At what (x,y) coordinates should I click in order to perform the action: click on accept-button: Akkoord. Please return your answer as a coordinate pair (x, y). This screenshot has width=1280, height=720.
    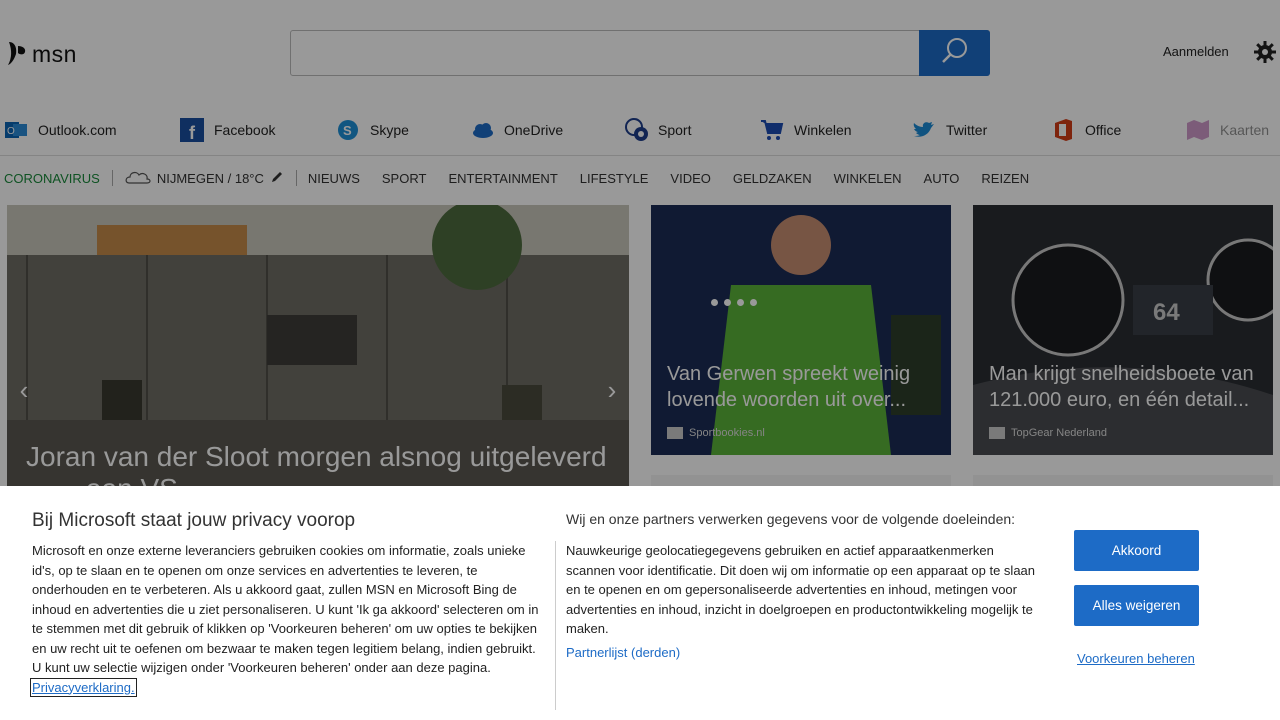
    Looking at the image, I should click on (1136, 550).